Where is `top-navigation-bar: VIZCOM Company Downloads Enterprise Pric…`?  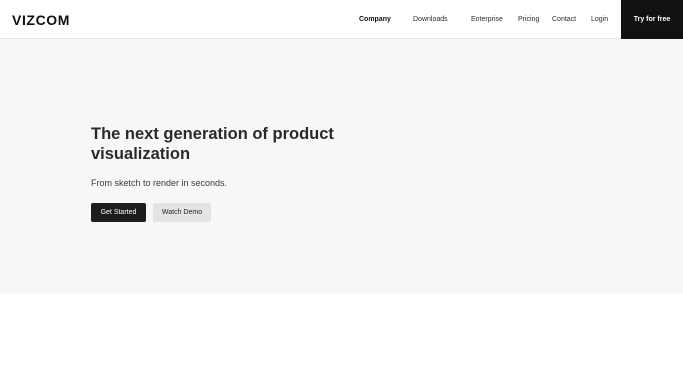 top-navigation-bar: VIZCOM Company Downloads Enterprise Pric… is located at coordinates (341, 19).